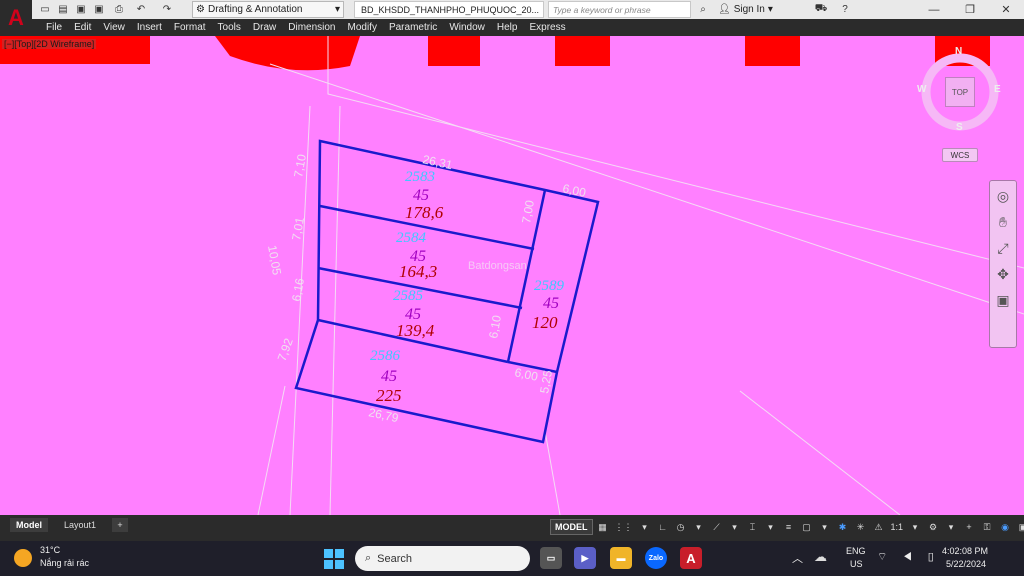 The width and height of the screenshot is (1024, 576). Describe the element at coordinates (418, 271) in the screenshot. I see `parcel-area: 164,3` at that location.